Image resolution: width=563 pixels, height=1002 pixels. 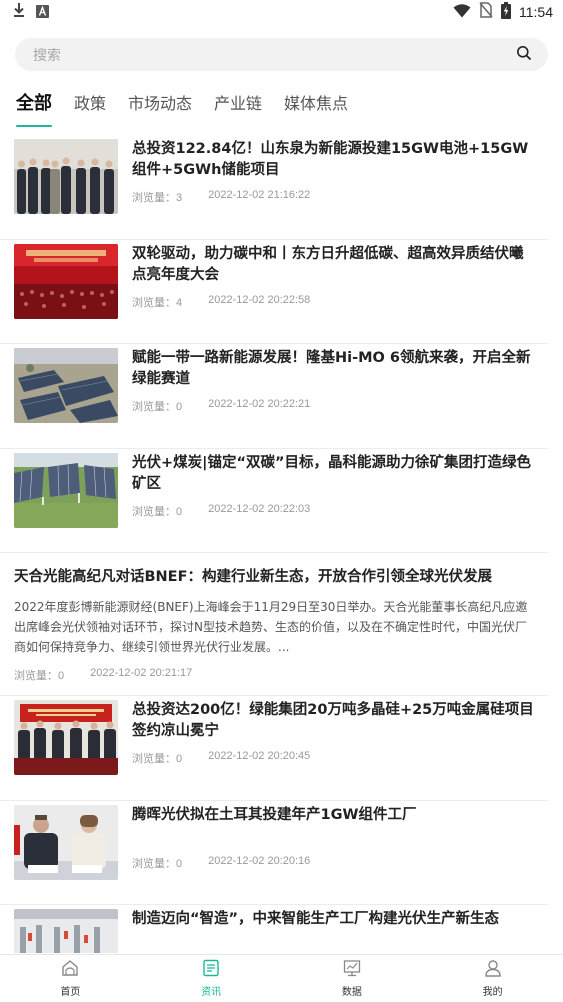 What do you see at coordinates (351, 992) in the screenshot?
I see `nav-label: 数据` at bounding box center [351, 992].